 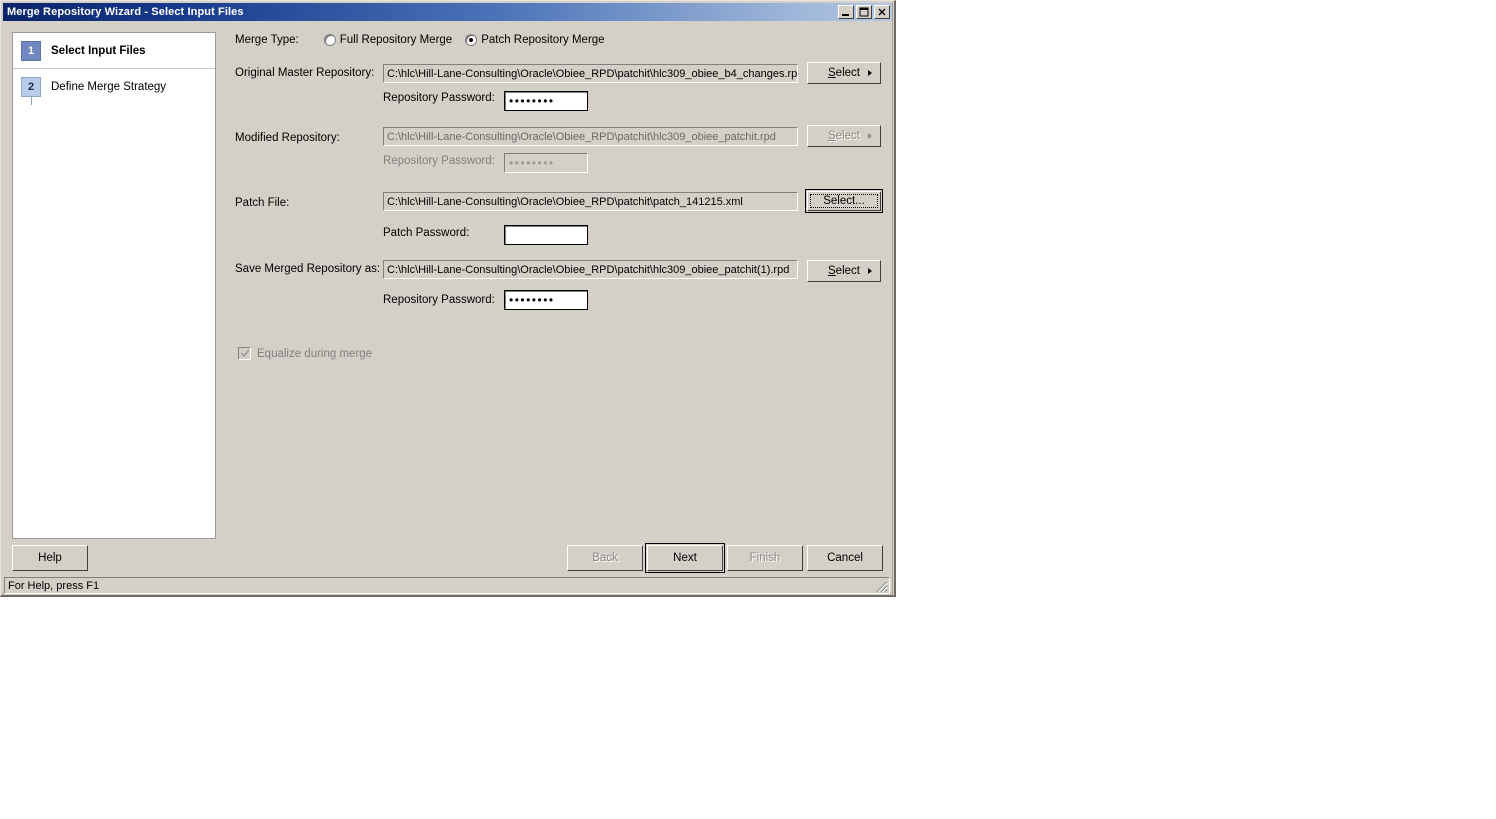 What do you see at coordinates (267, 40) in the screenshot?
I see `merge-type-label: Merge Type:` at bounding box center [267, 40].